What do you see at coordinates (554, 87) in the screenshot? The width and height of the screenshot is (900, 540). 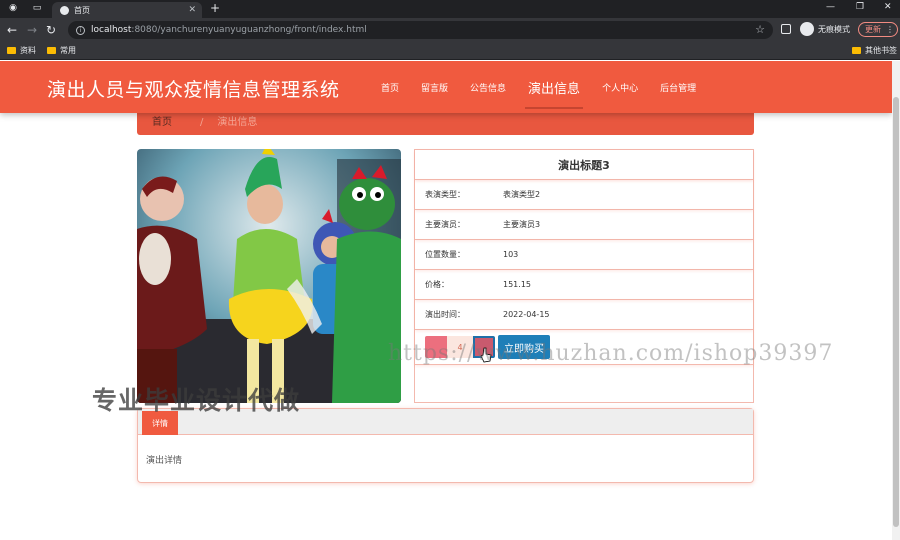 I see `nav-performances: 演出信息` at bounding box center [554, 87].